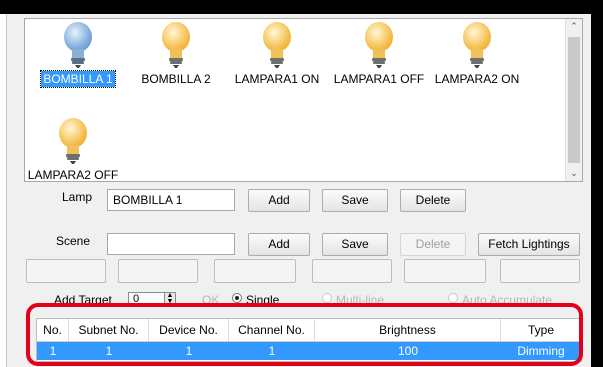  I want to click on lamp-field-label: Lamp, so click(77, 197).